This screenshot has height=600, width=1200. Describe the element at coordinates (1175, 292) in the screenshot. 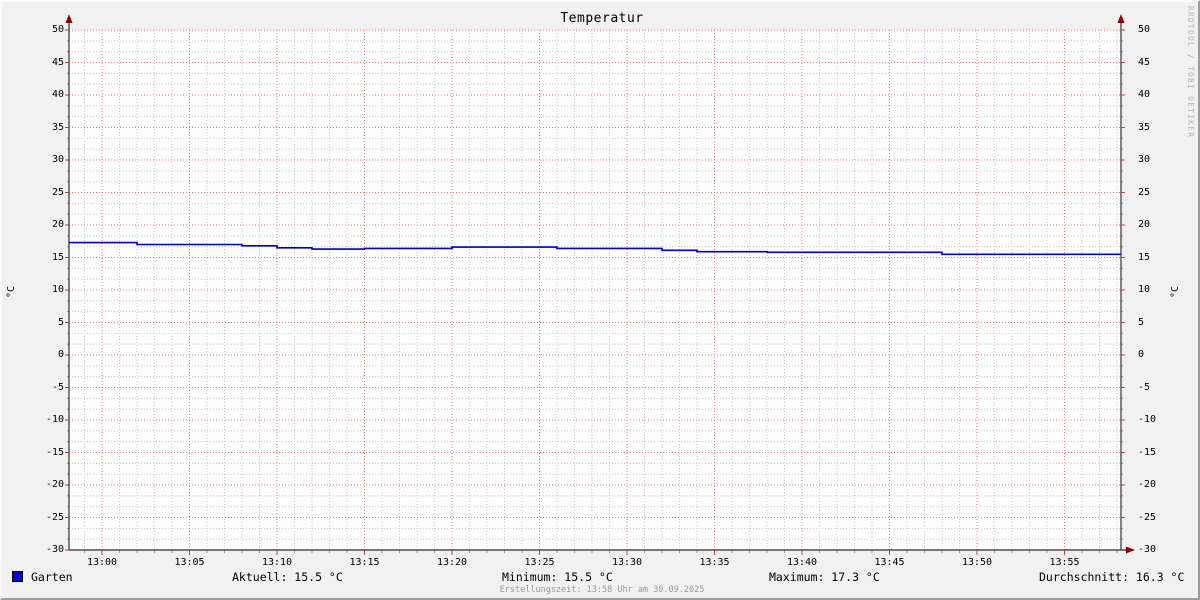

I see `y-axis-unit-right: °C` at that location.